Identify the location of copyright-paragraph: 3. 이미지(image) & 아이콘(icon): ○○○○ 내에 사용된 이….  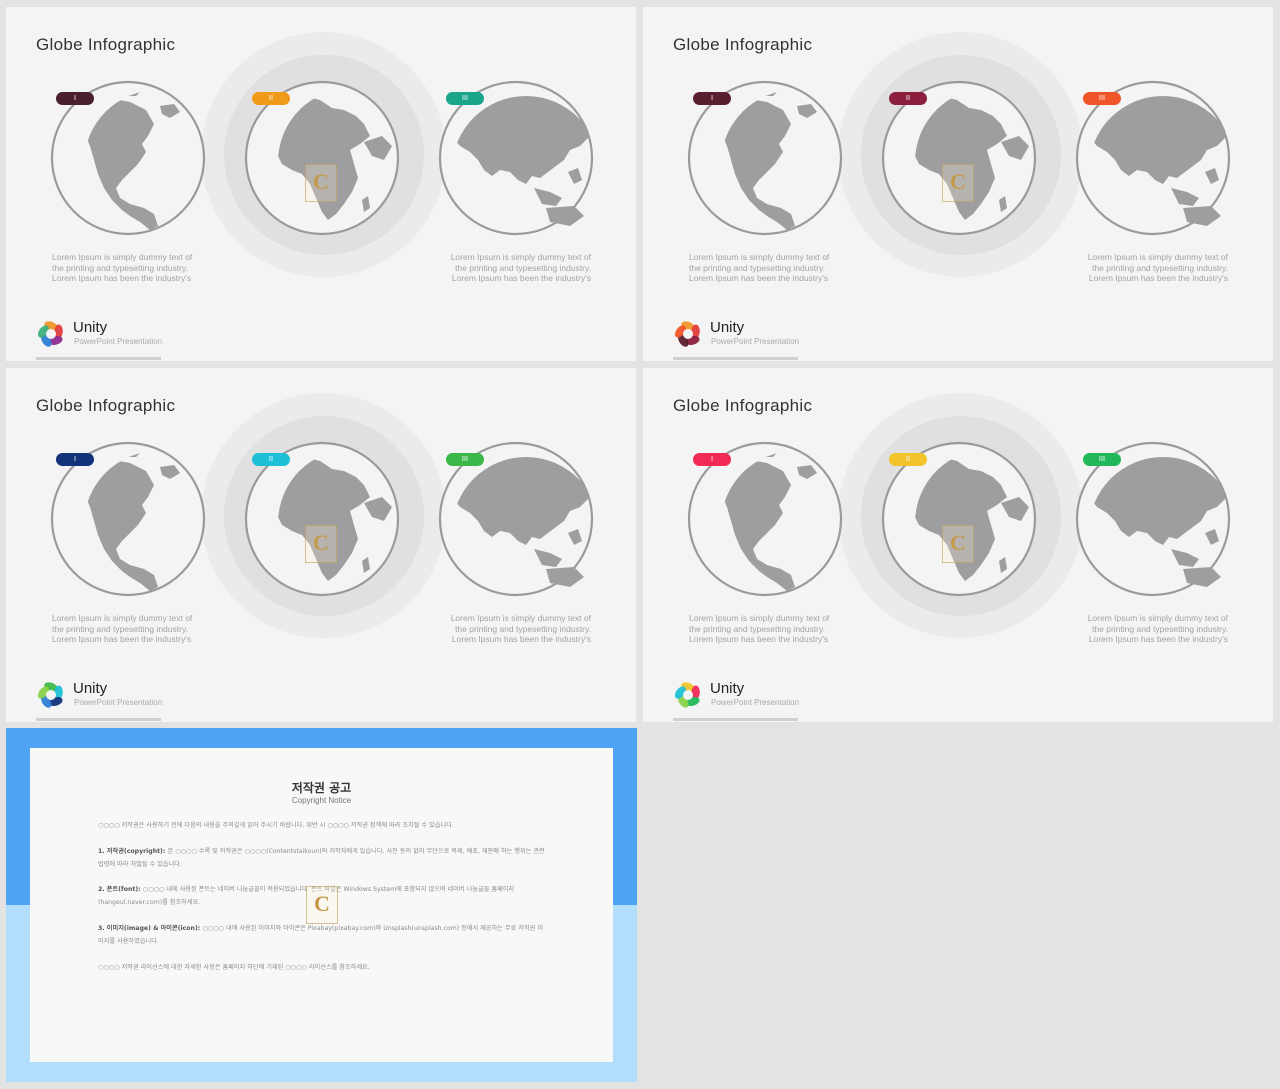
(321, 934).